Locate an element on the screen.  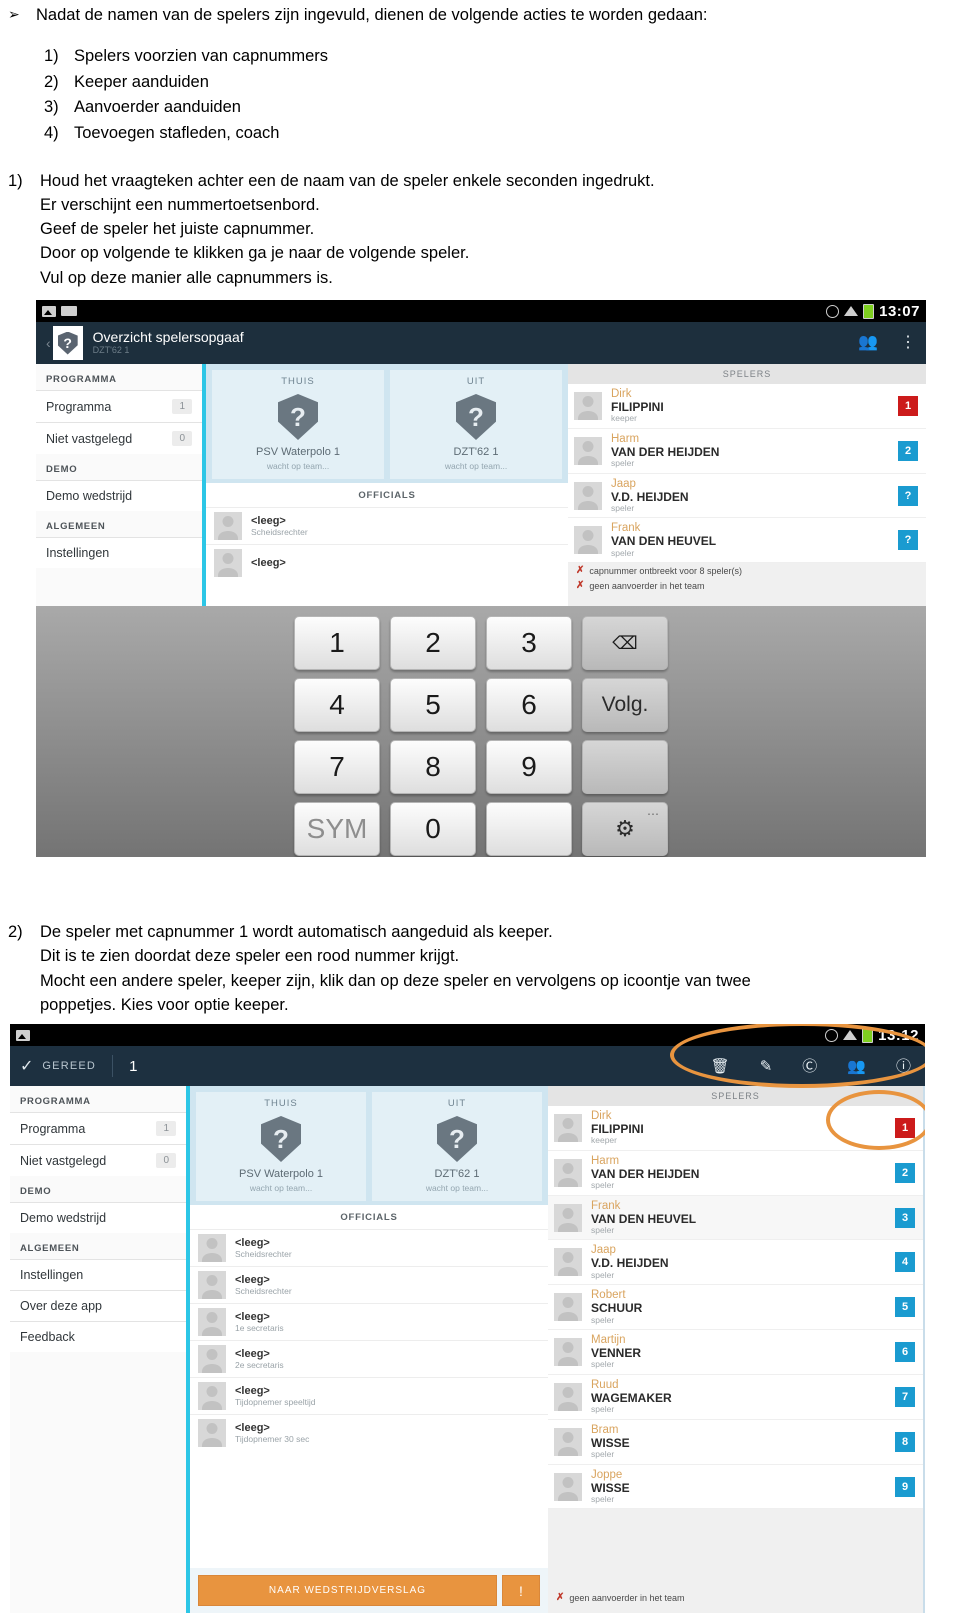
key-backspace: ⌫ is located at coordinates (625, 643).